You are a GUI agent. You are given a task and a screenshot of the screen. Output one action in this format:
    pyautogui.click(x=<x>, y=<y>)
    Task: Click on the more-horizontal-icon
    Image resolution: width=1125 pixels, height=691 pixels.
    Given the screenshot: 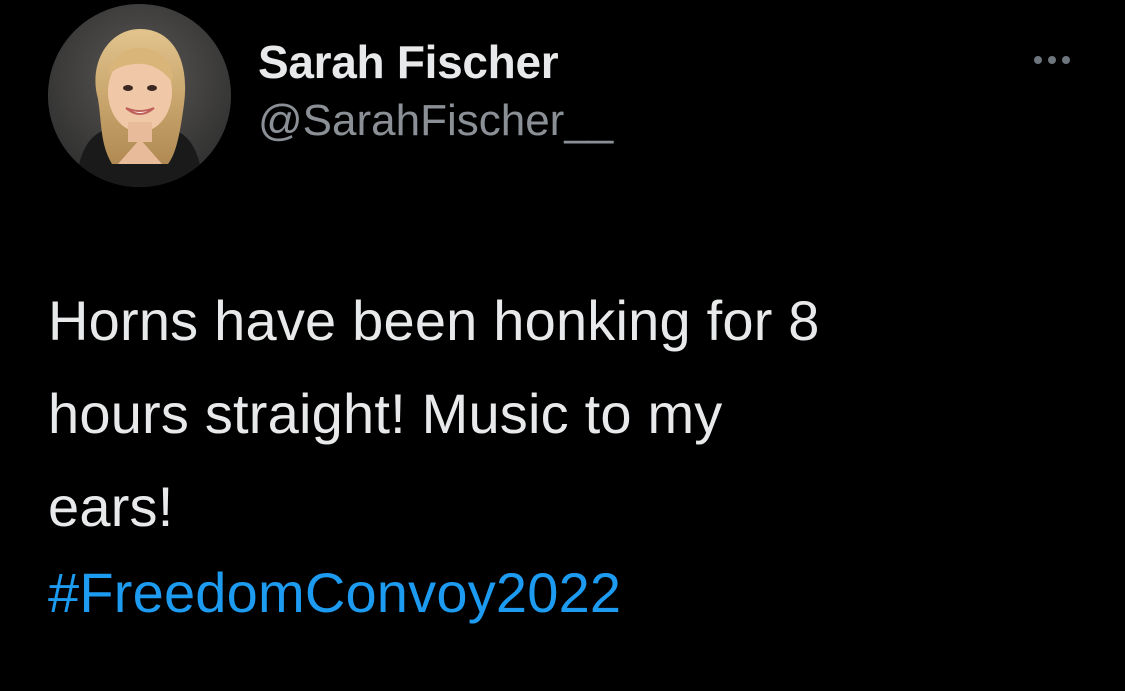 What is the action you would take?
    pyautogui.click(x=1052, y=60)
    